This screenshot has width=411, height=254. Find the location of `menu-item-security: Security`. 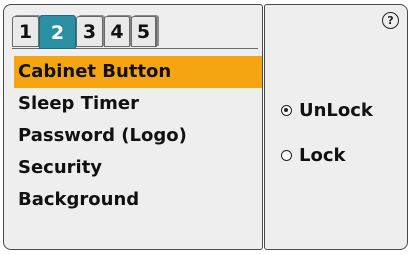

menu-item-security: Security is located at coordinates (138, 168).